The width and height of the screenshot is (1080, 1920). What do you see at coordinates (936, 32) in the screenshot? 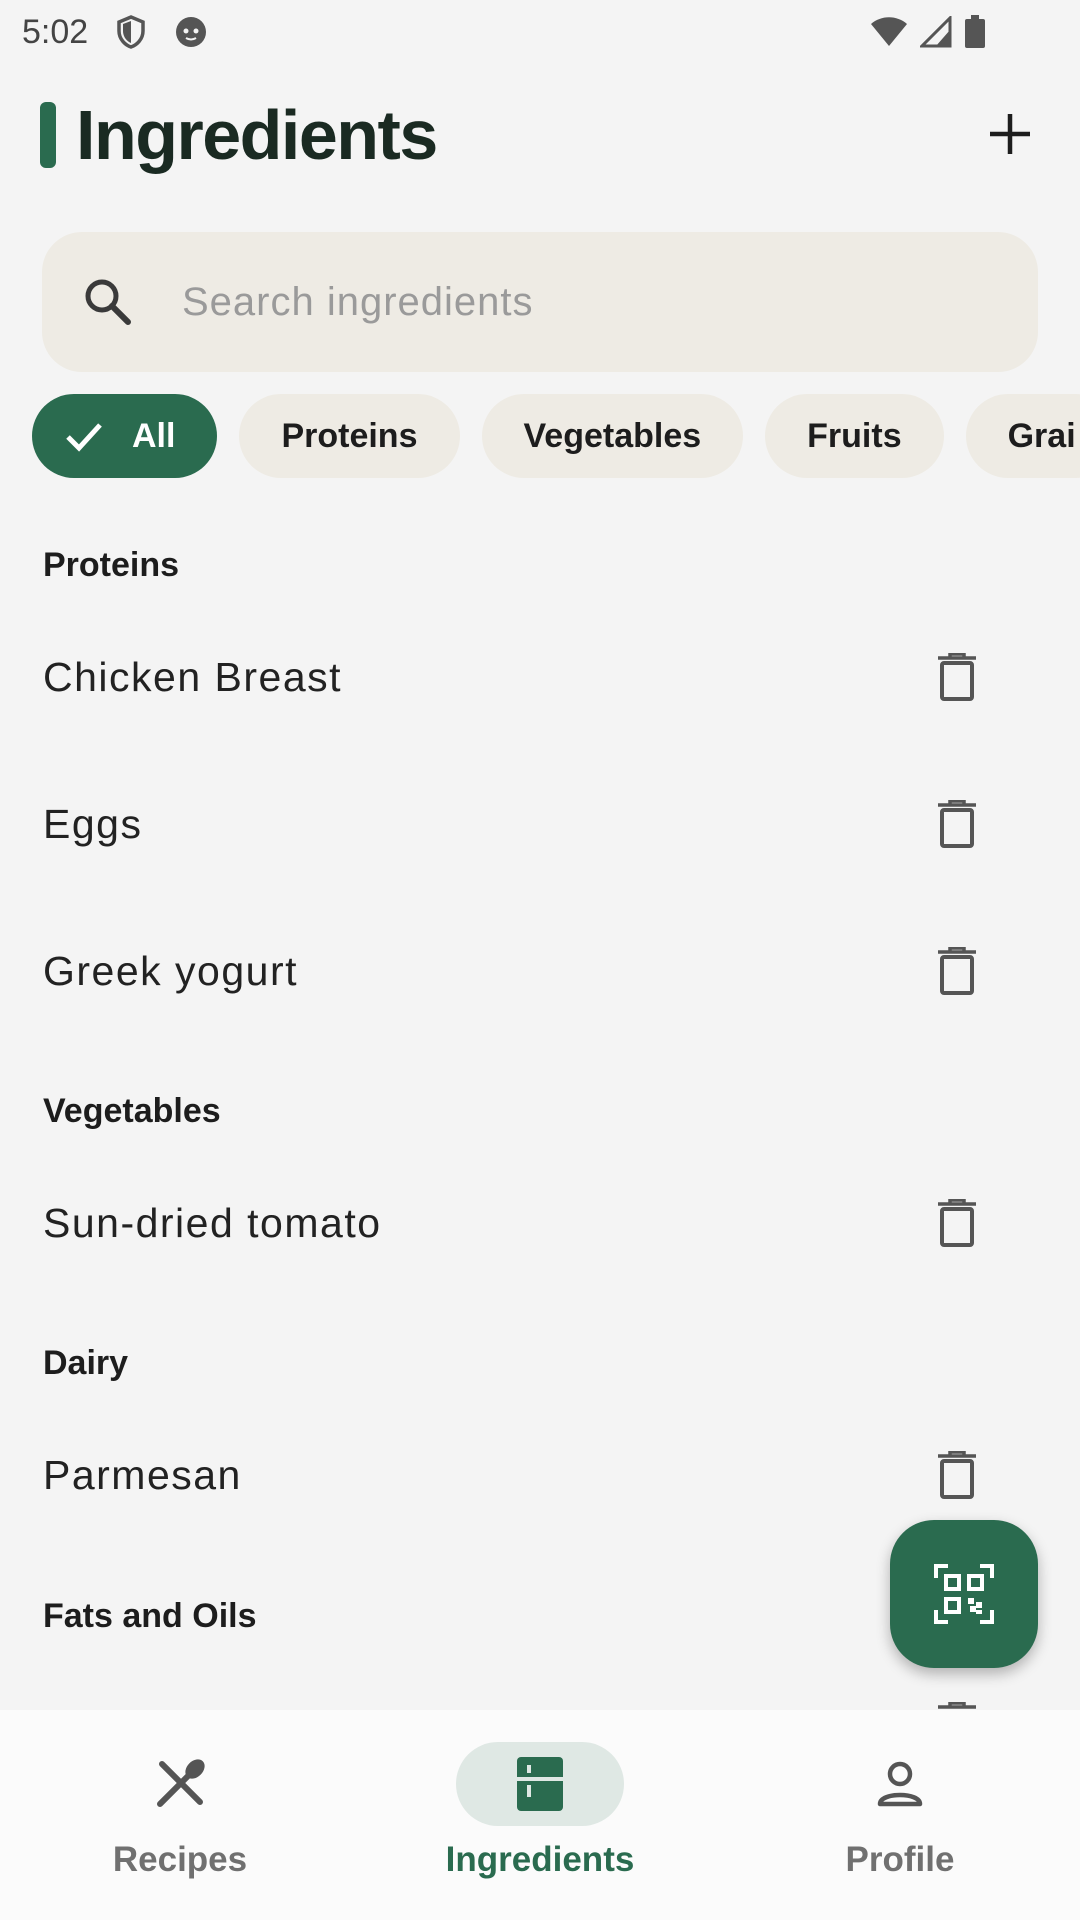
I see `signal-icon` at bounding box center [936, 32].